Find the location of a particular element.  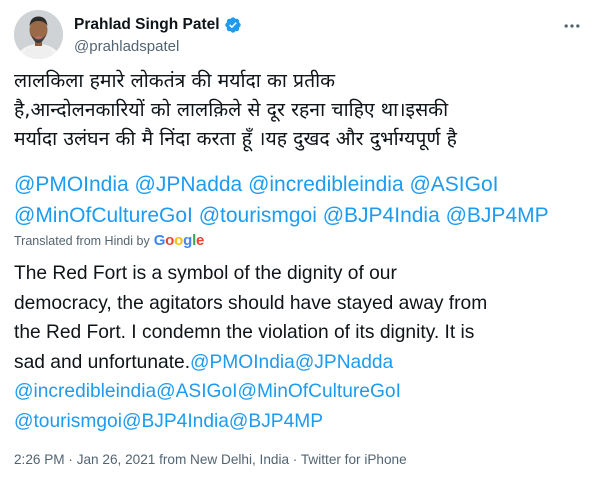

google-logo: Google is located at coordinates (179, 240).